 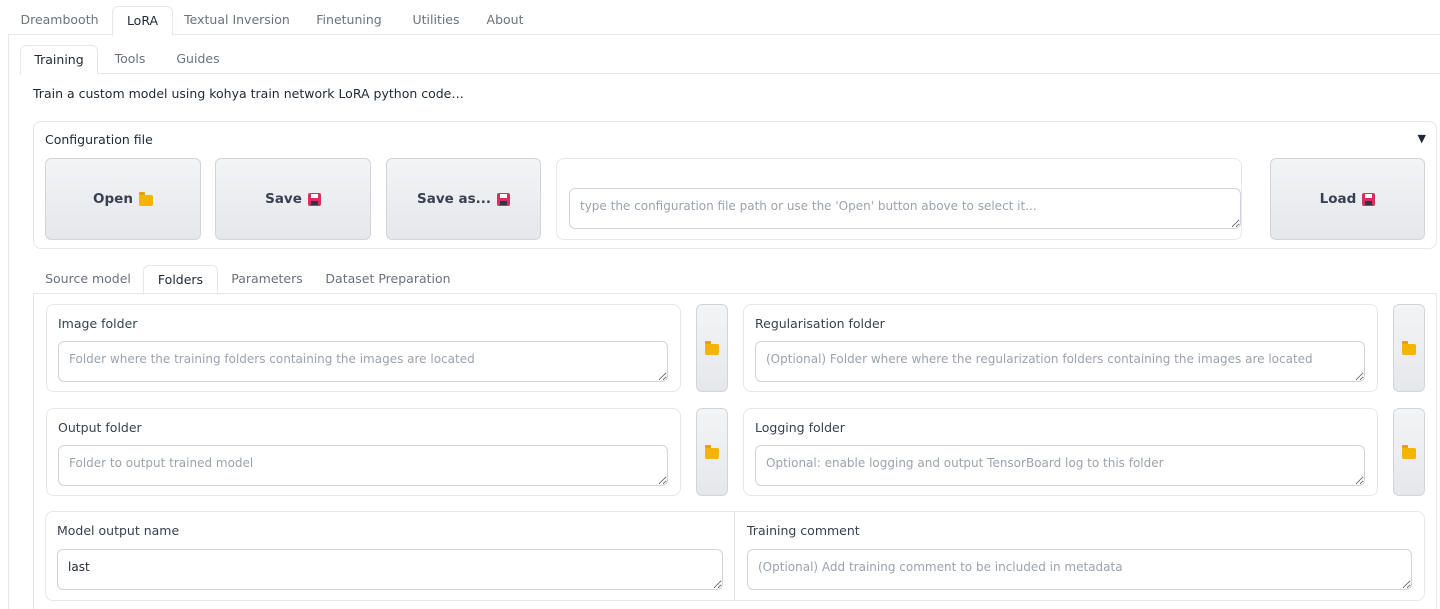 I want to click on output-folder-input, so click(x=363, y=465).